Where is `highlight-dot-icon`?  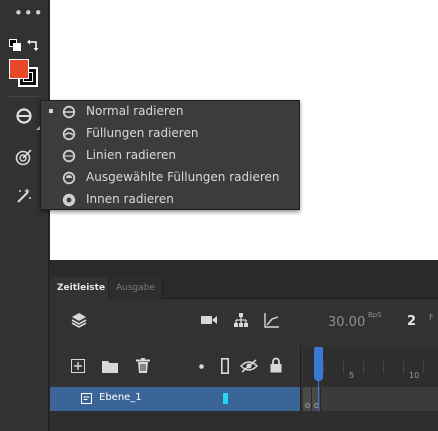 highlight-dot-icon is located at coordinates (201, 366).